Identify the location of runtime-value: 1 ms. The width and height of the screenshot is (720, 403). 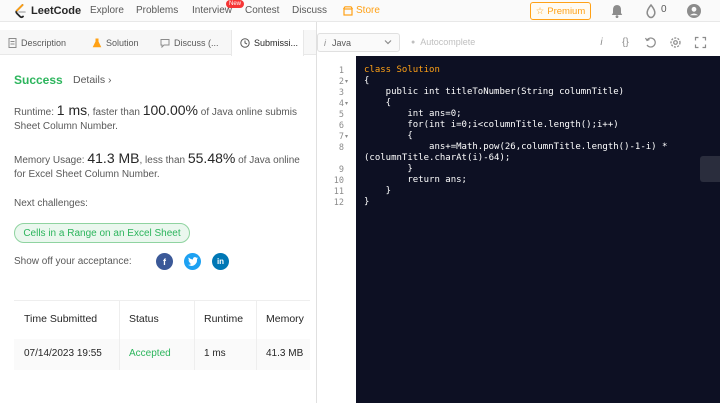
(72, 110).